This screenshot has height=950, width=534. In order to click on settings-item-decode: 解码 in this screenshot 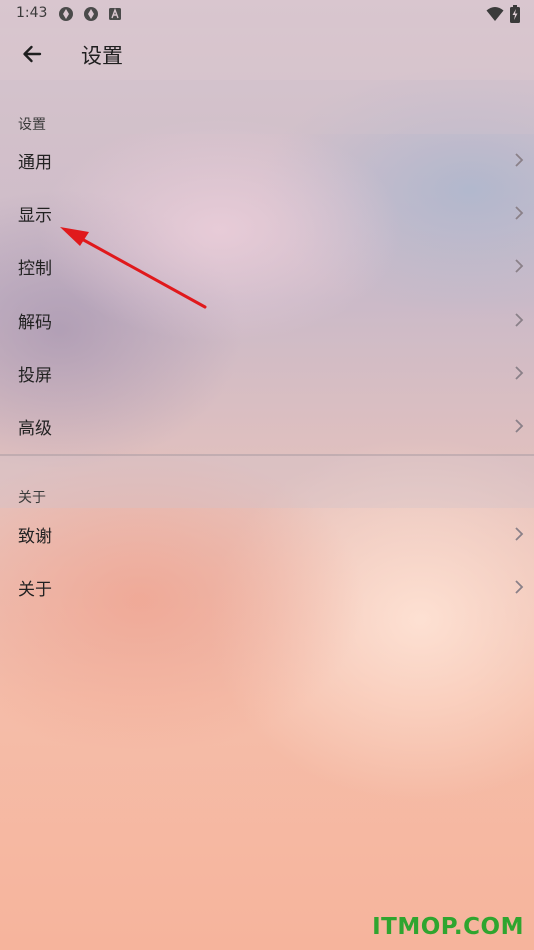, I will do `click(267, 320)`.